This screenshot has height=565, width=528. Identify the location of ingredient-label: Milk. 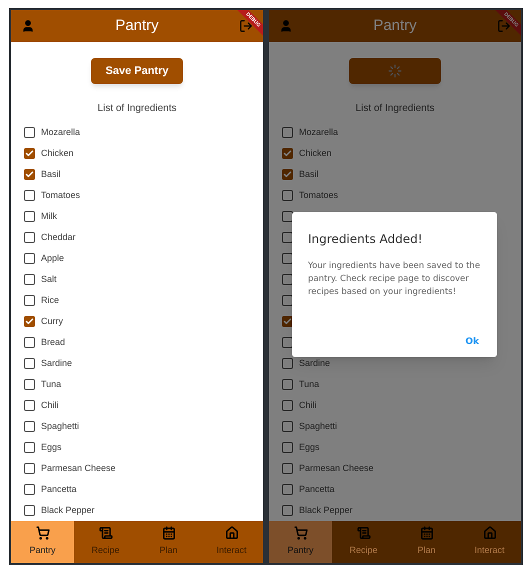
(49, 216).